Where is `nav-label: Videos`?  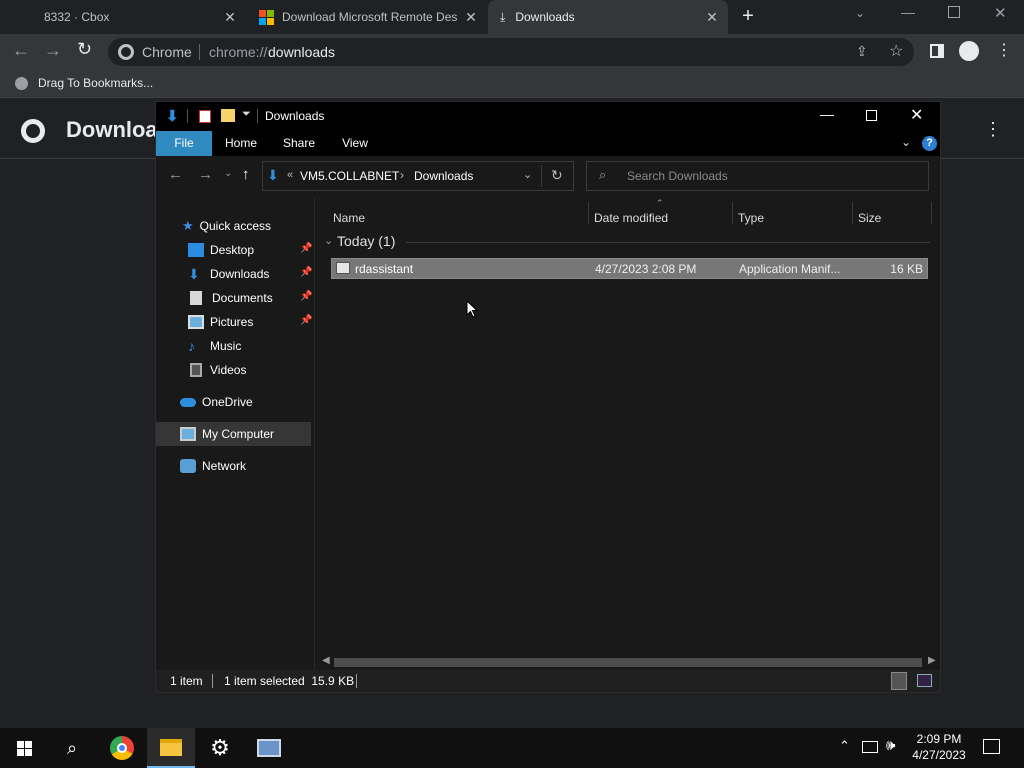
nav-label: Videos is located at coordinates (228, 370).